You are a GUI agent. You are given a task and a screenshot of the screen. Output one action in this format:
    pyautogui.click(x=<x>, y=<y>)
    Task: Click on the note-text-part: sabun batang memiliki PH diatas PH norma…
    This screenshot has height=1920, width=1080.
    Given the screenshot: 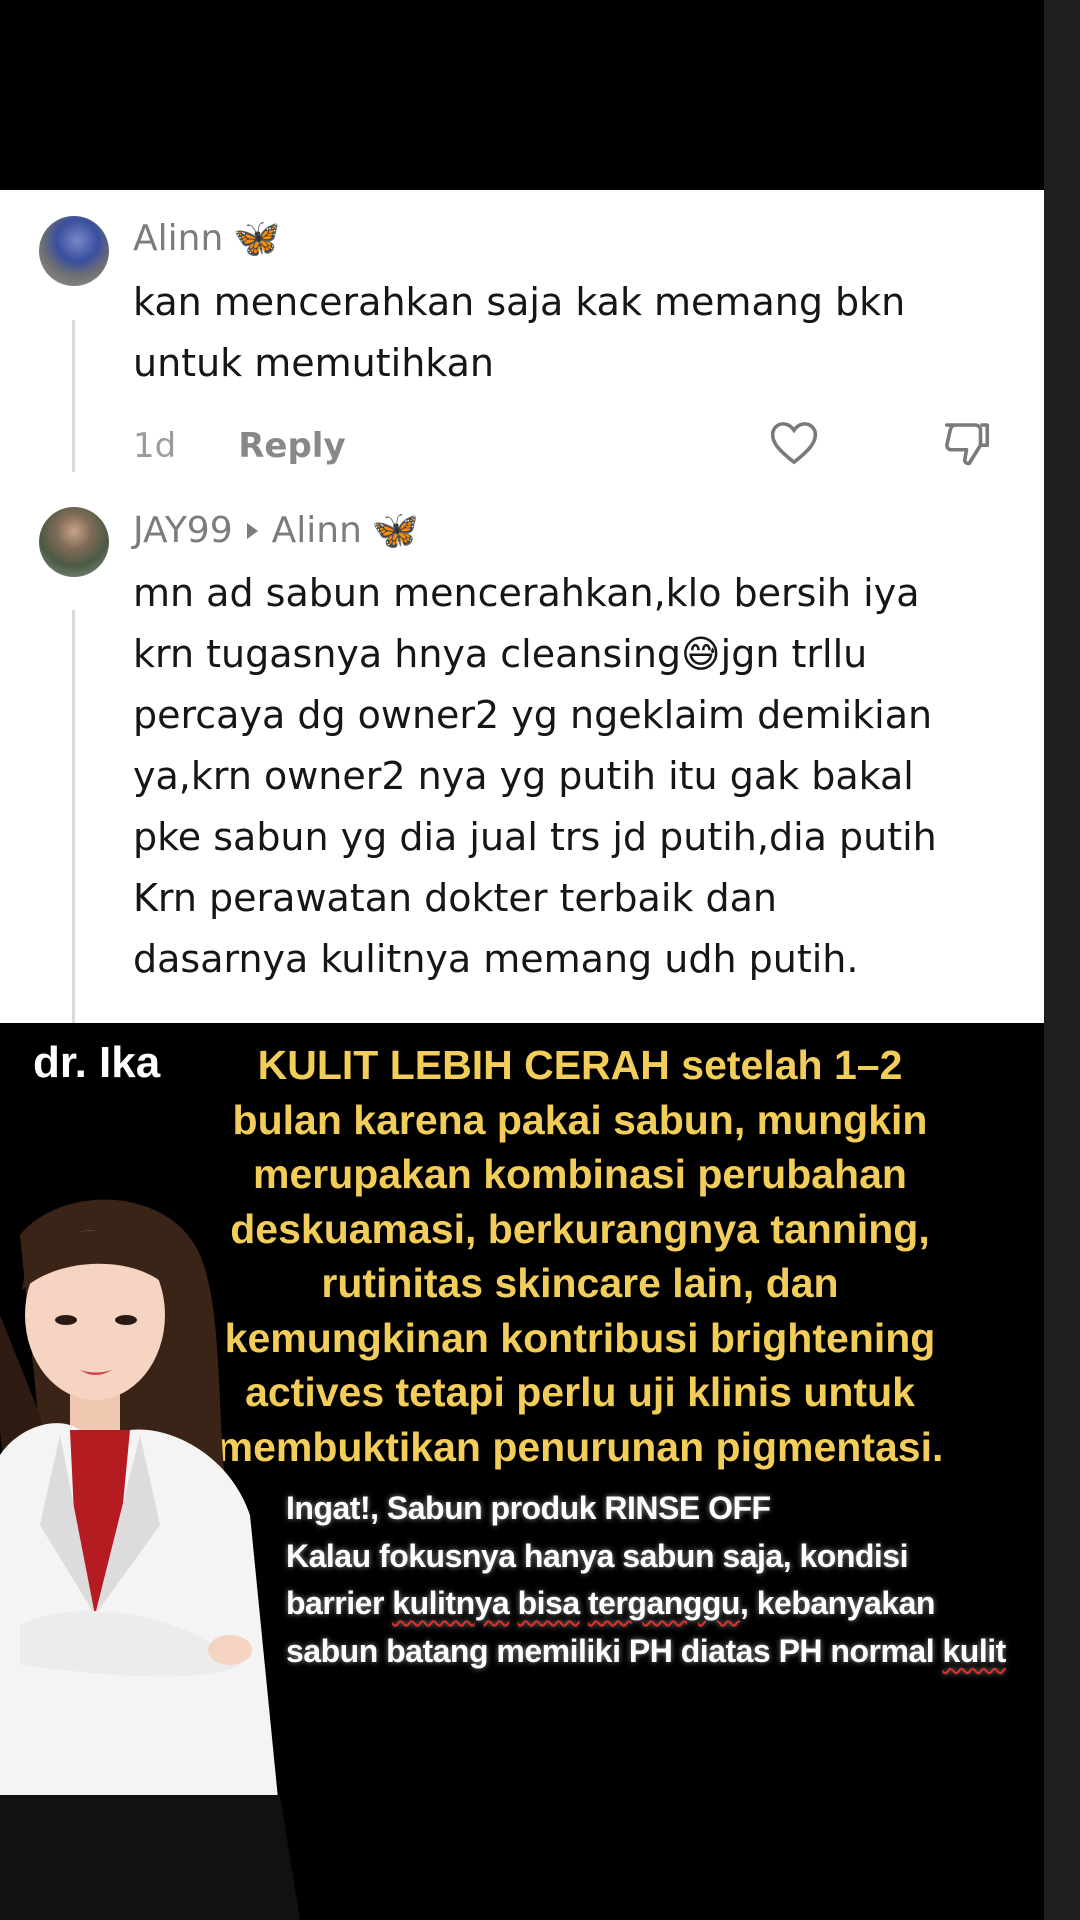 What is the action you would take?
    pyautogui.click(x=614, y=1650)
    